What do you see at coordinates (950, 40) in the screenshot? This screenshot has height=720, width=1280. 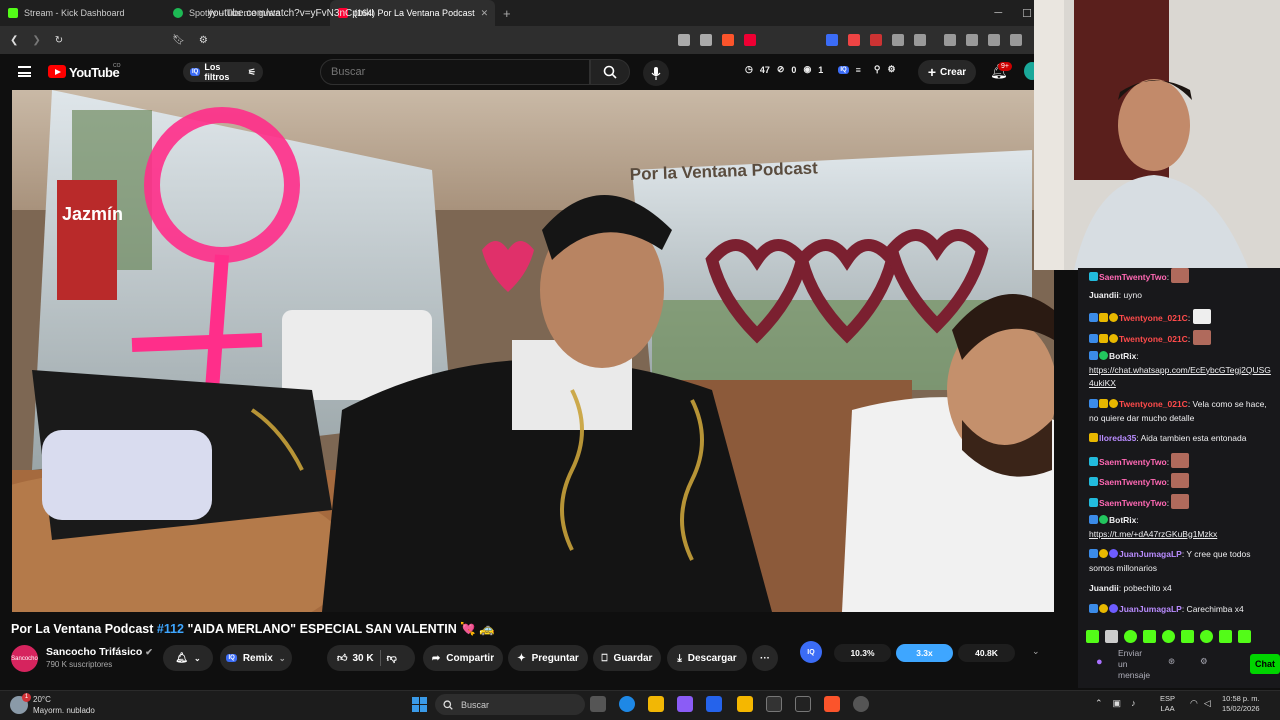 I see `music-icon` at bounding box center [950, 40].